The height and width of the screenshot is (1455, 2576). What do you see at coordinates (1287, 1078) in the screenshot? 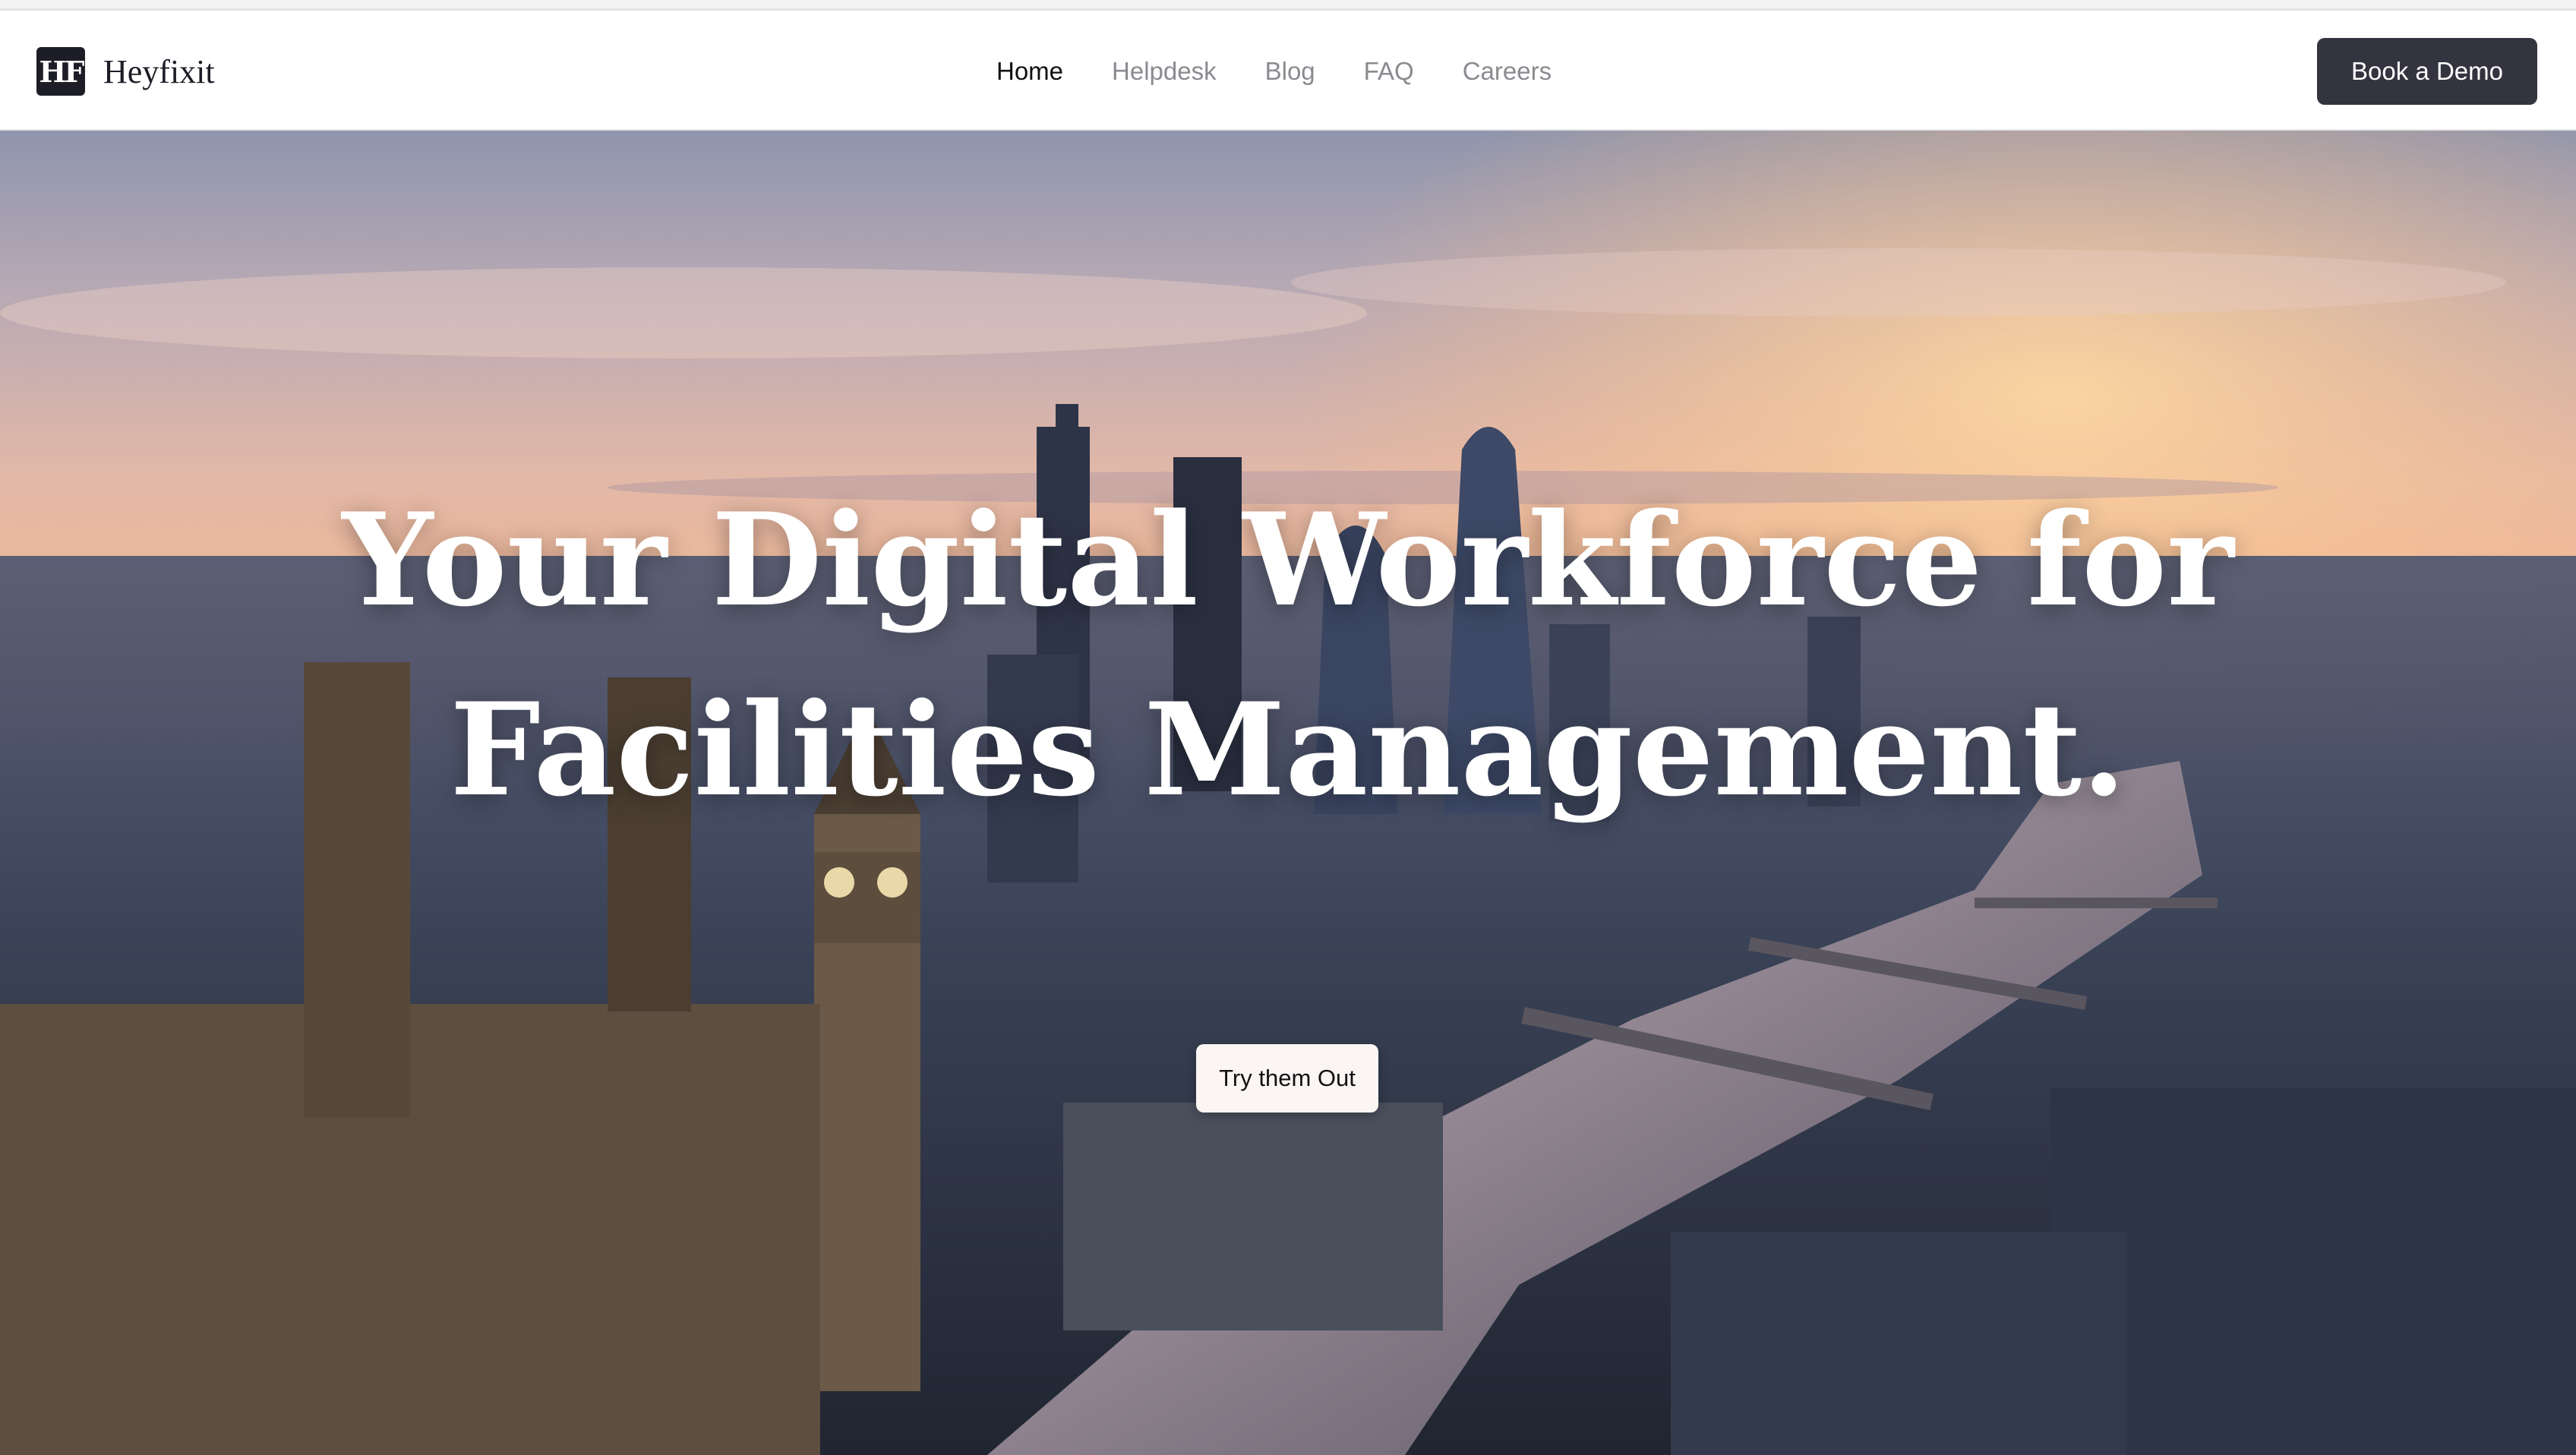
I see `try-them-out-button: Try them Out` at bounding box center [1287, 1078].